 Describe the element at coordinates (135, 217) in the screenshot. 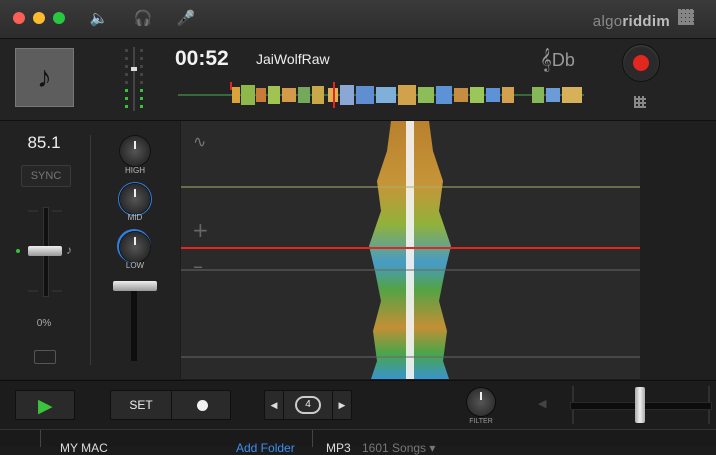

I see `eq-mid-label: MID` at that location.